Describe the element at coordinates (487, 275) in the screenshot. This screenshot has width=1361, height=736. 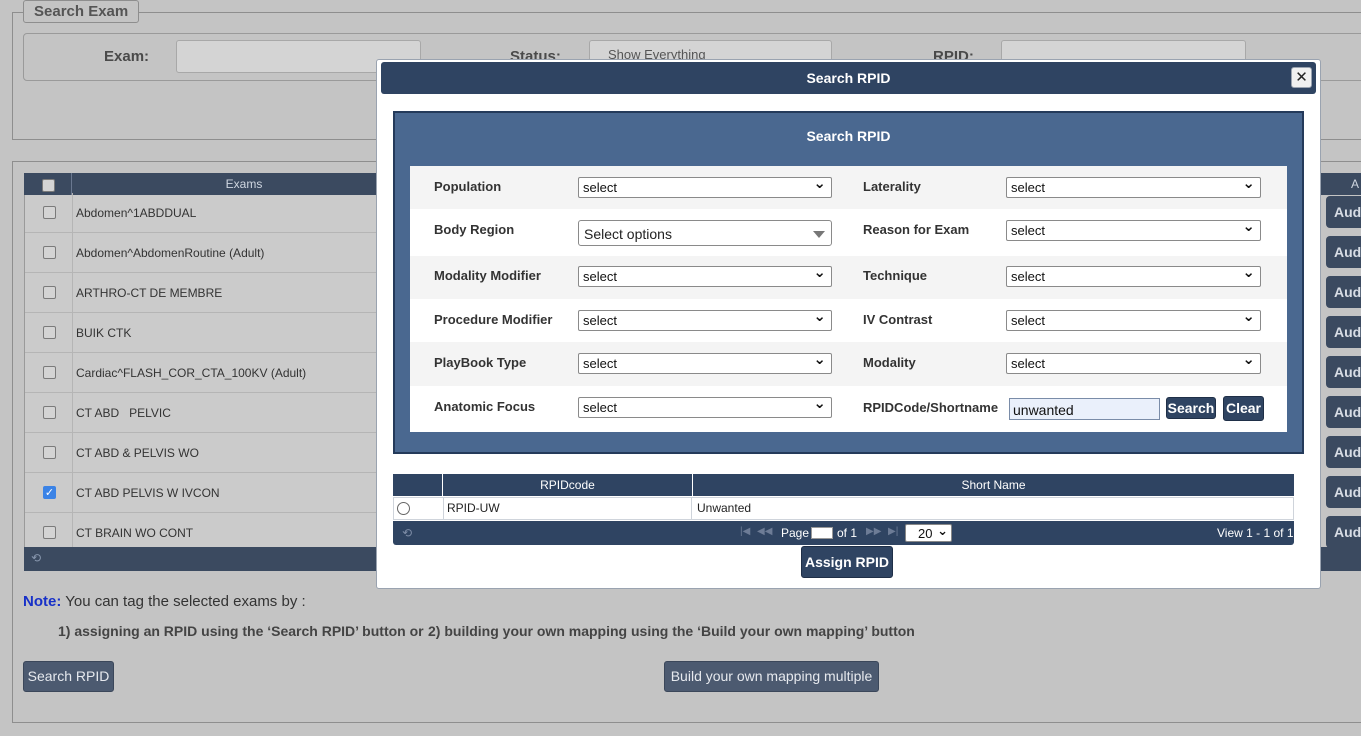
I see `modality-modifier-label: Modality Modifier` at that location.